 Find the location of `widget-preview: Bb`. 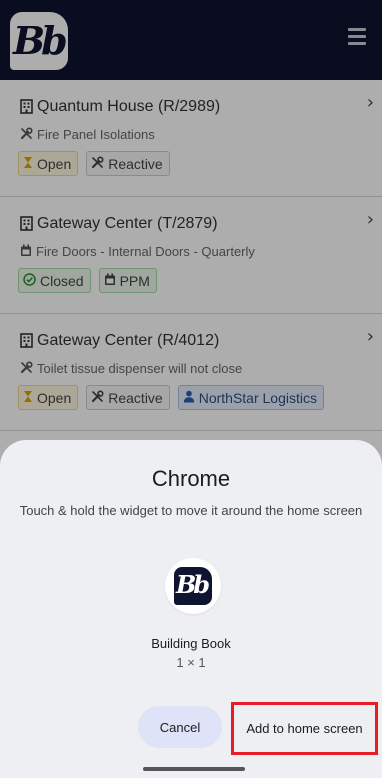

widget-preview: Bb is located at coordinates (193, 586).